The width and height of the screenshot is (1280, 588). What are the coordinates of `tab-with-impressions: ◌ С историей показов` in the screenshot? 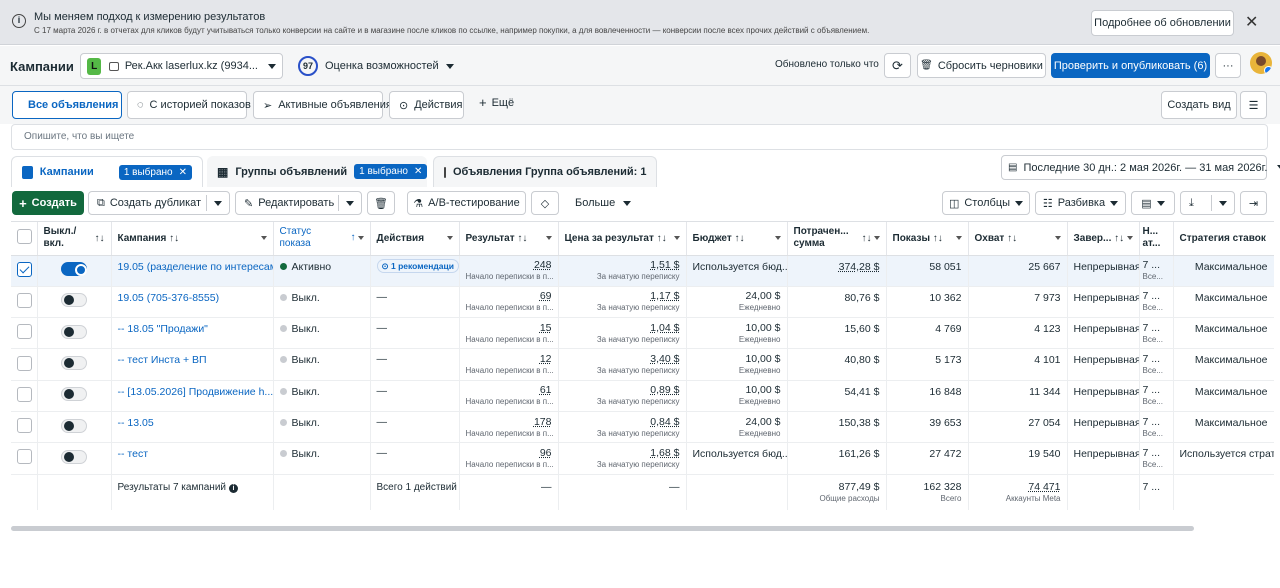 It's located at (187, 105).